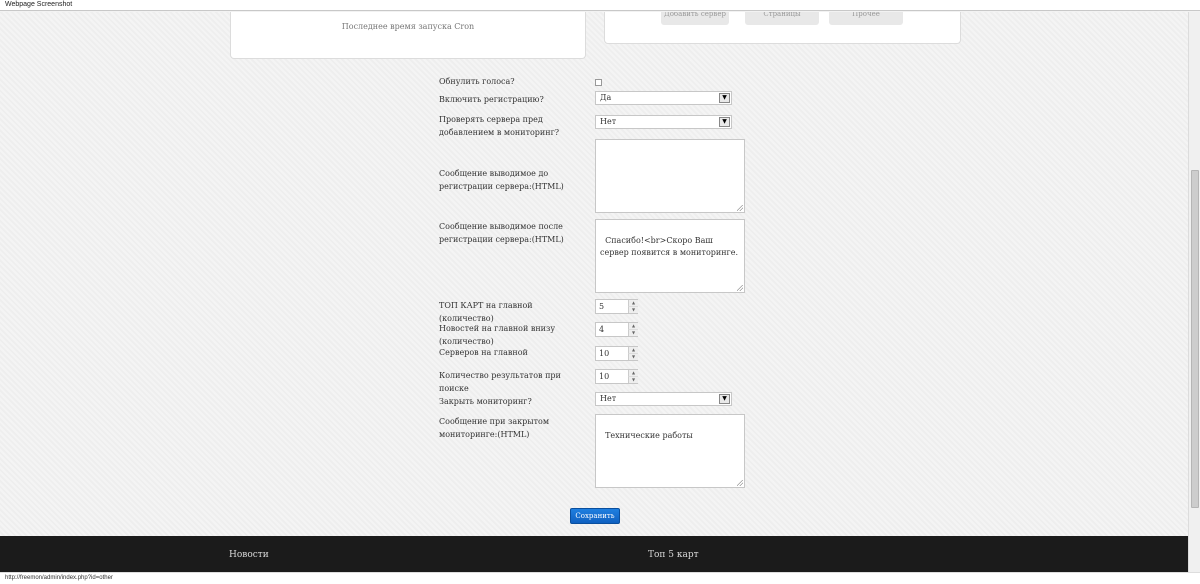 Image resolution: width=1200 pixels, height=584 pixels. What do you see at coordinates (606, 97) in the screenshot?
I see `enable-registration-value: Да` at bounding box center [606, 97].